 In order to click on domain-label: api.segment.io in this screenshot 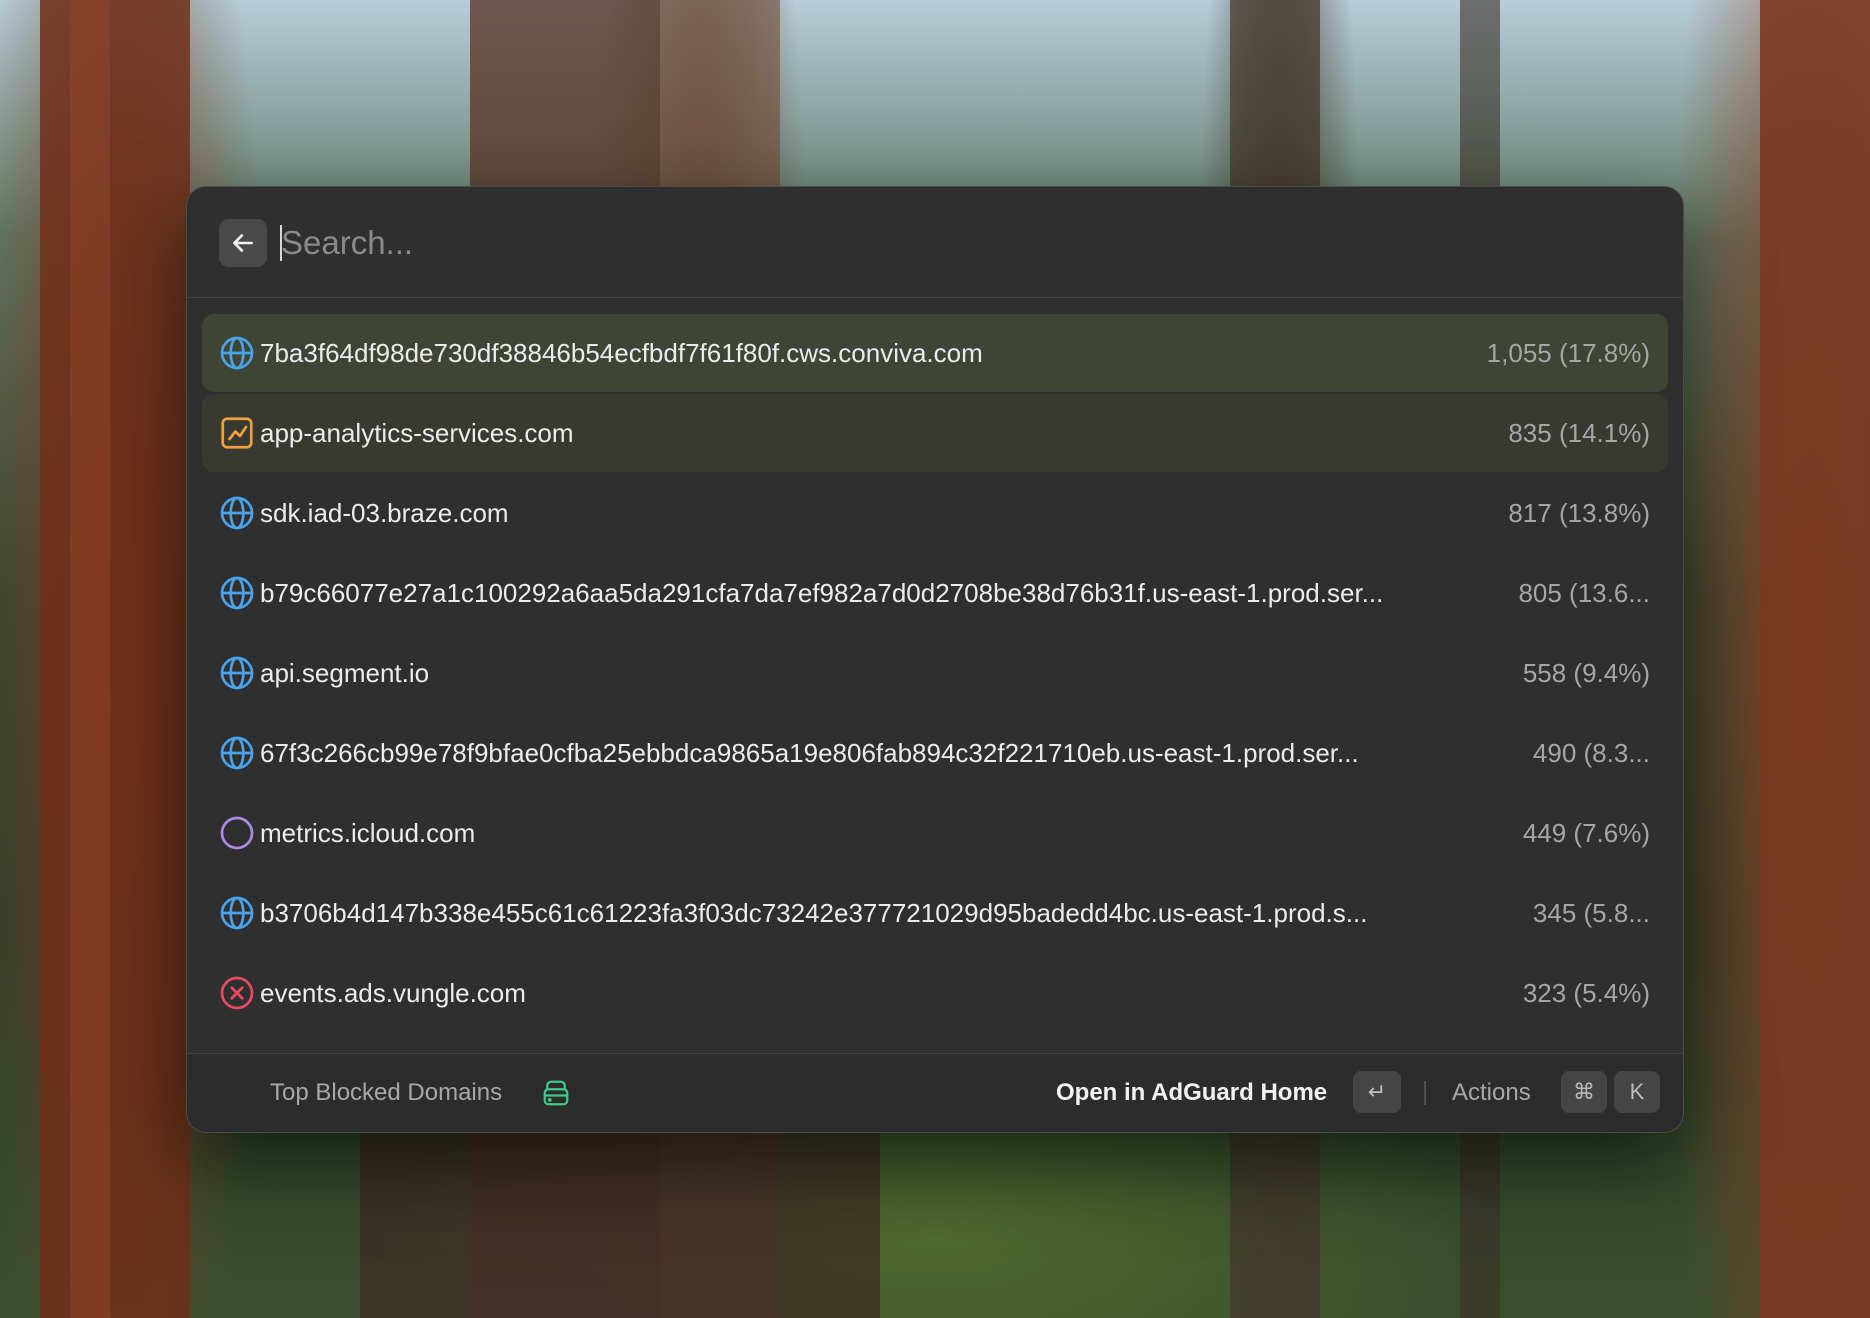, I will do `click(345, 673)`.